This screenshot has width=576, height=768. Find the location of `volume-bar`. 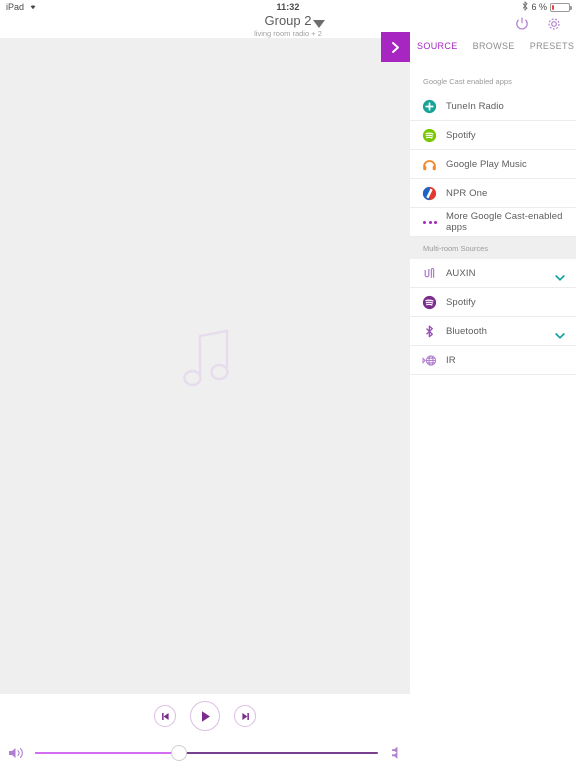

volume-bar is located at coordinates (205, 753).